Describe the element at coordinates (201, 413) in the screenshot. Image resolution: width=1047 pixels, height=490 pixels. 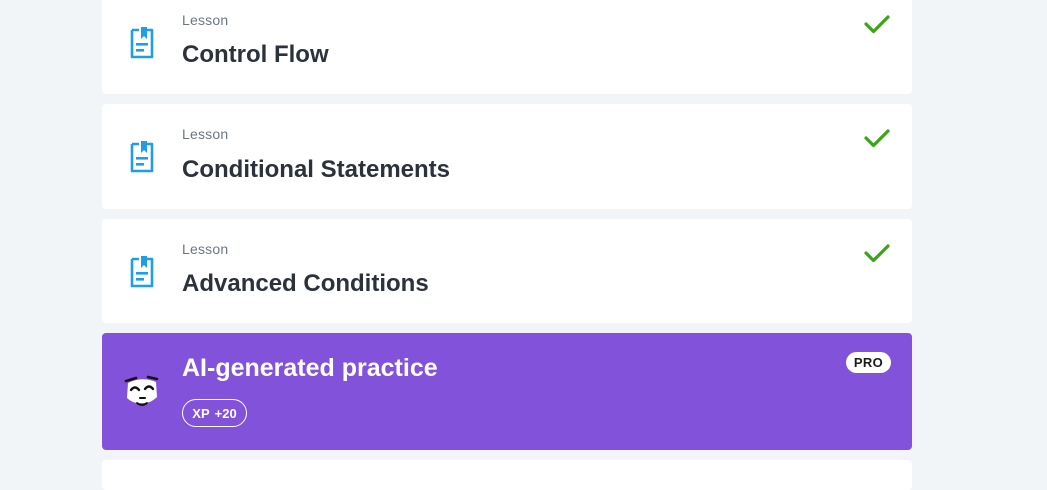
I see `xp-label: XP` at that location.